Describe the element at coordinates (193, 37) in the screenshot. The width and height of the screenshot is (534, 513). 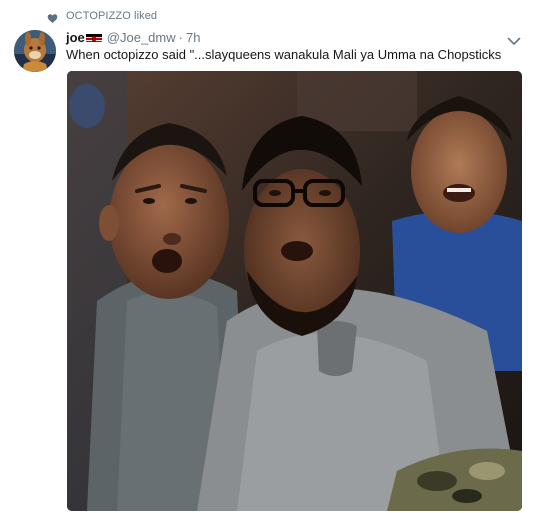
I see `timestamp: 7h` at that location.